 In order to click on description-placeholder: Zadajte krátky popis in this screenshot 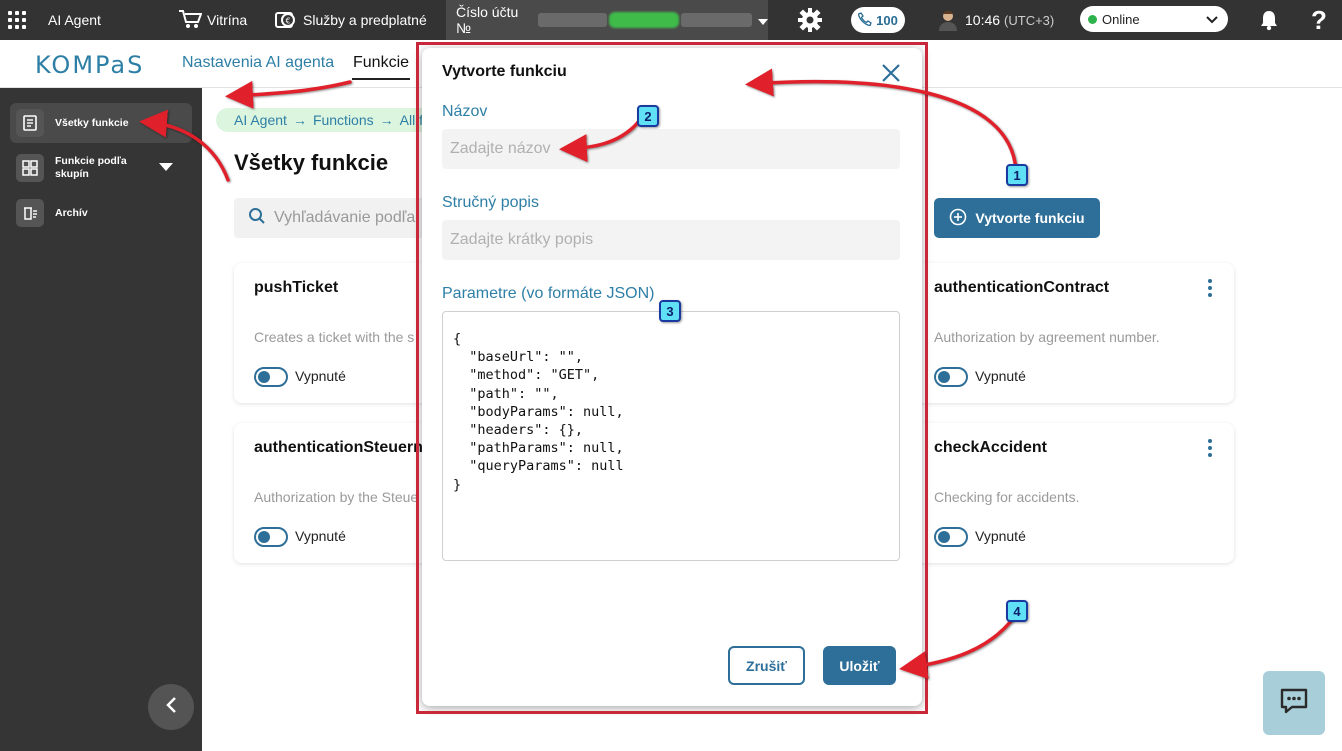, I will do `click(522, 239)`.